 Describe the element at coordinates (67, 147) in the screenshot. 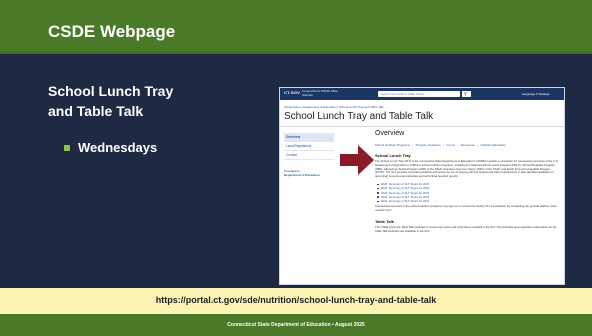

I see `square-bullet-icon` at that location.